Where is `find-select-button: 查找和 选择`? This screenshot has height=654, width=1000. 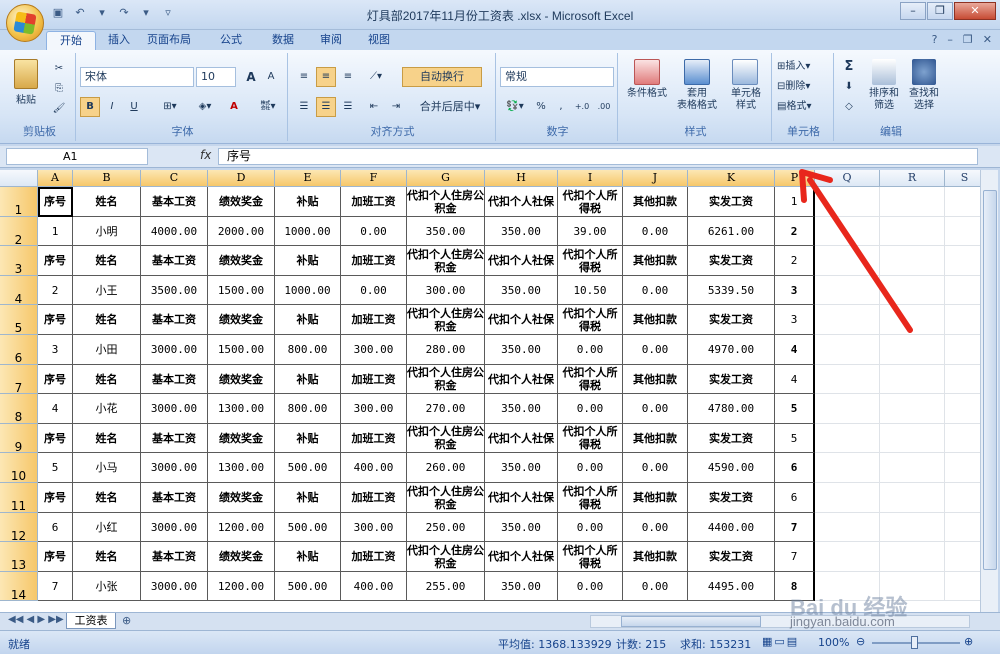 find-select-button: 查找和 选择 is located at coordinates (924, 99).